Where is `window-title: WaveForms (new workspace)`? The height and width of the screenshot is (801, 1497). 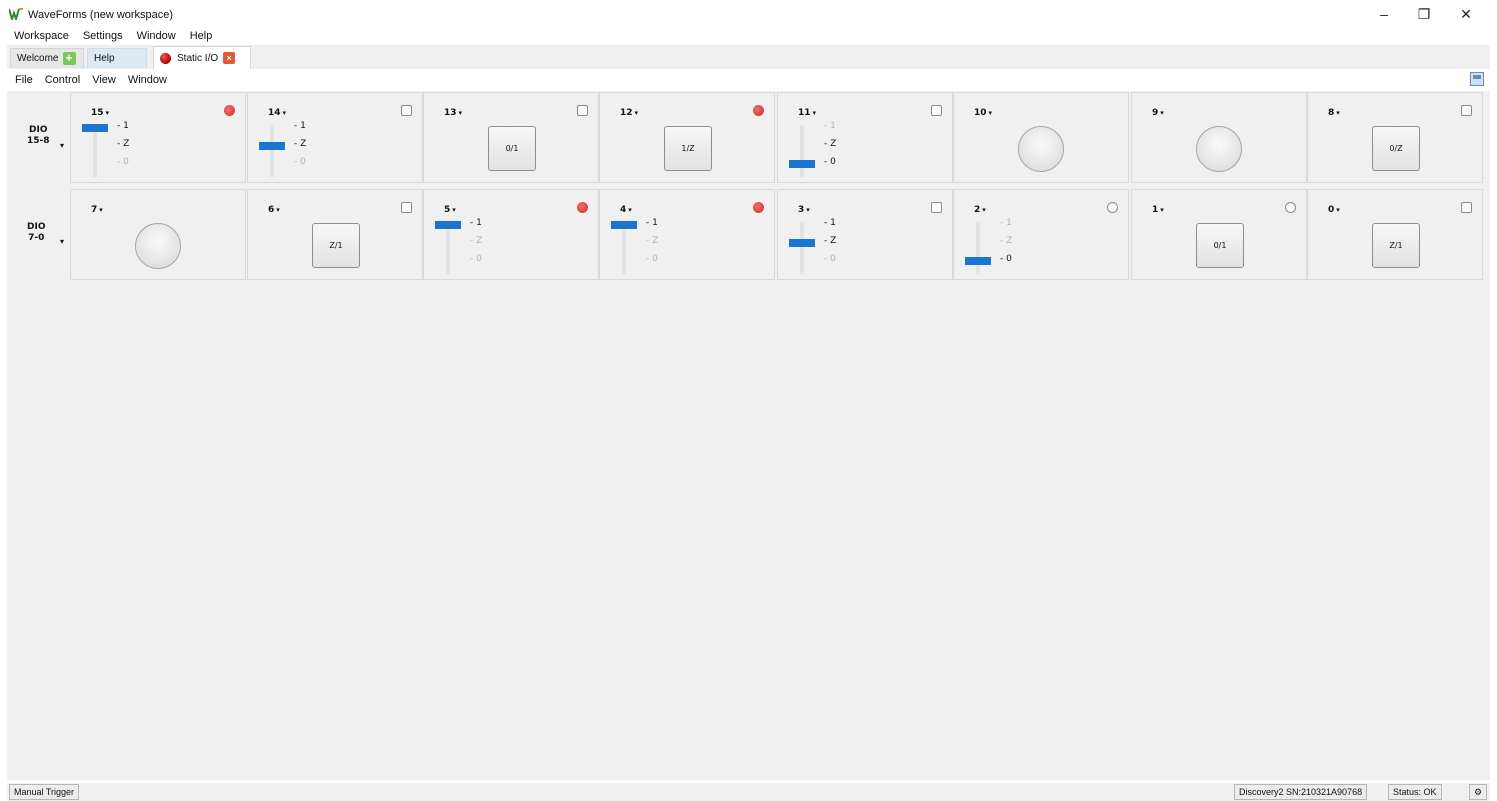
window-title: WaveForms (new workspace) is located at coordinates (101, 15).